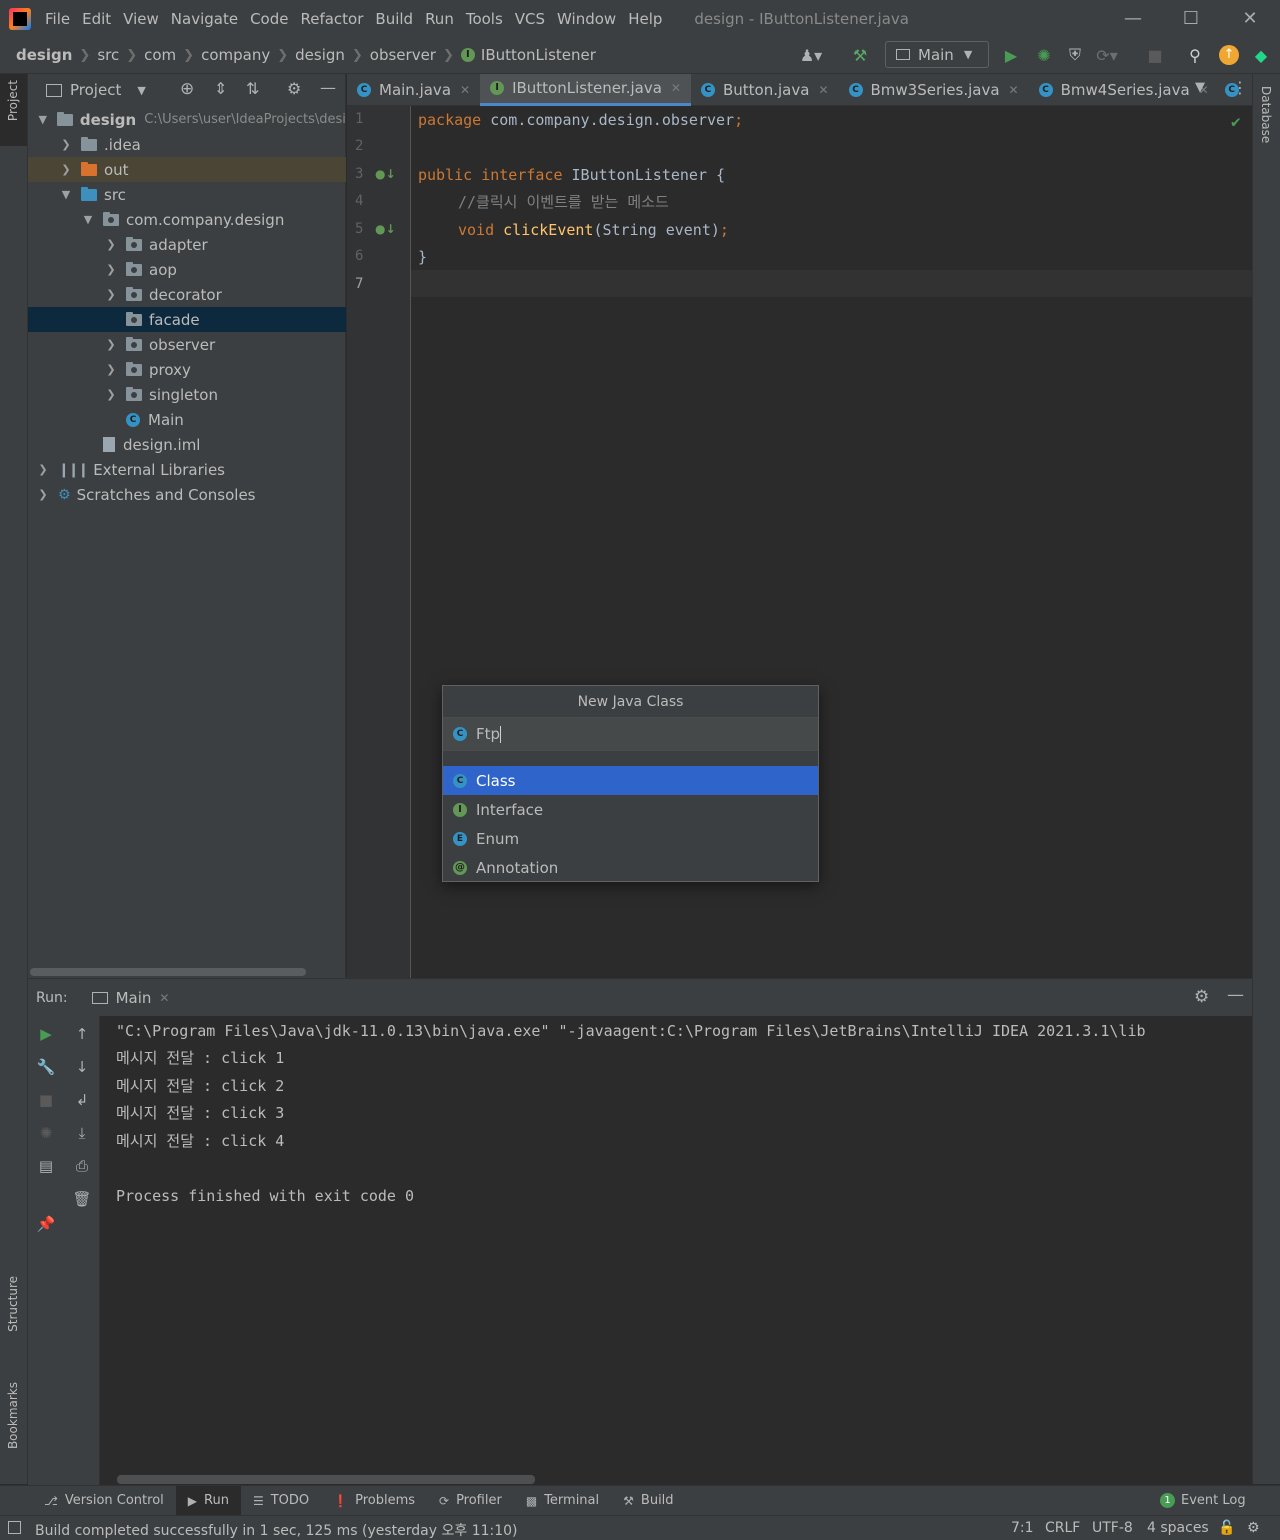 The width and height of the screenshot is (1280, 1540). What do you see at coordinates (96, 19) in the screenshot?
I see `menu-edit: Edit` at bounding box center [96, 19].